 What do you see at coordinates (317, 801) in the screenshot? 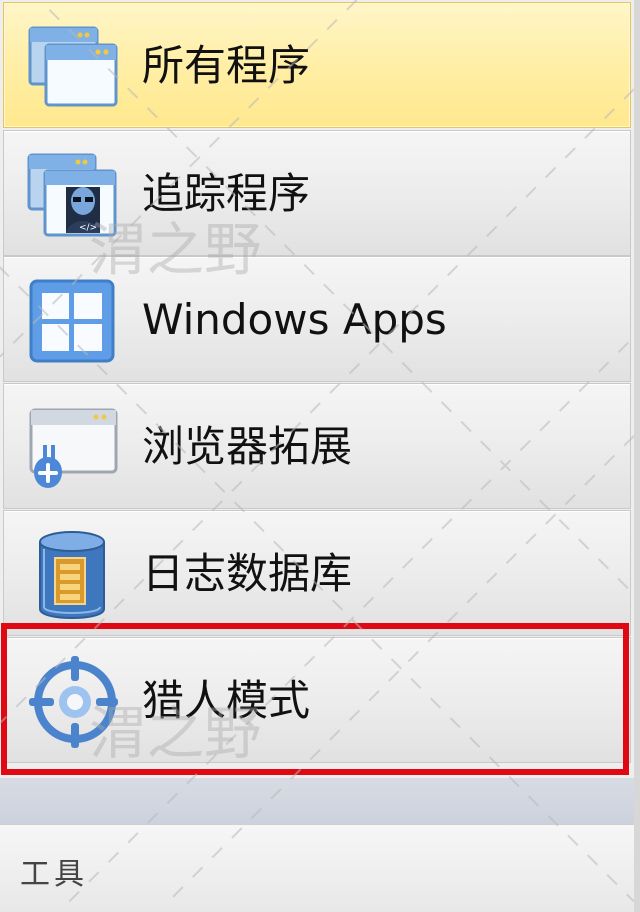
I see `navigation-spacer` at bounding box center [317, 801].